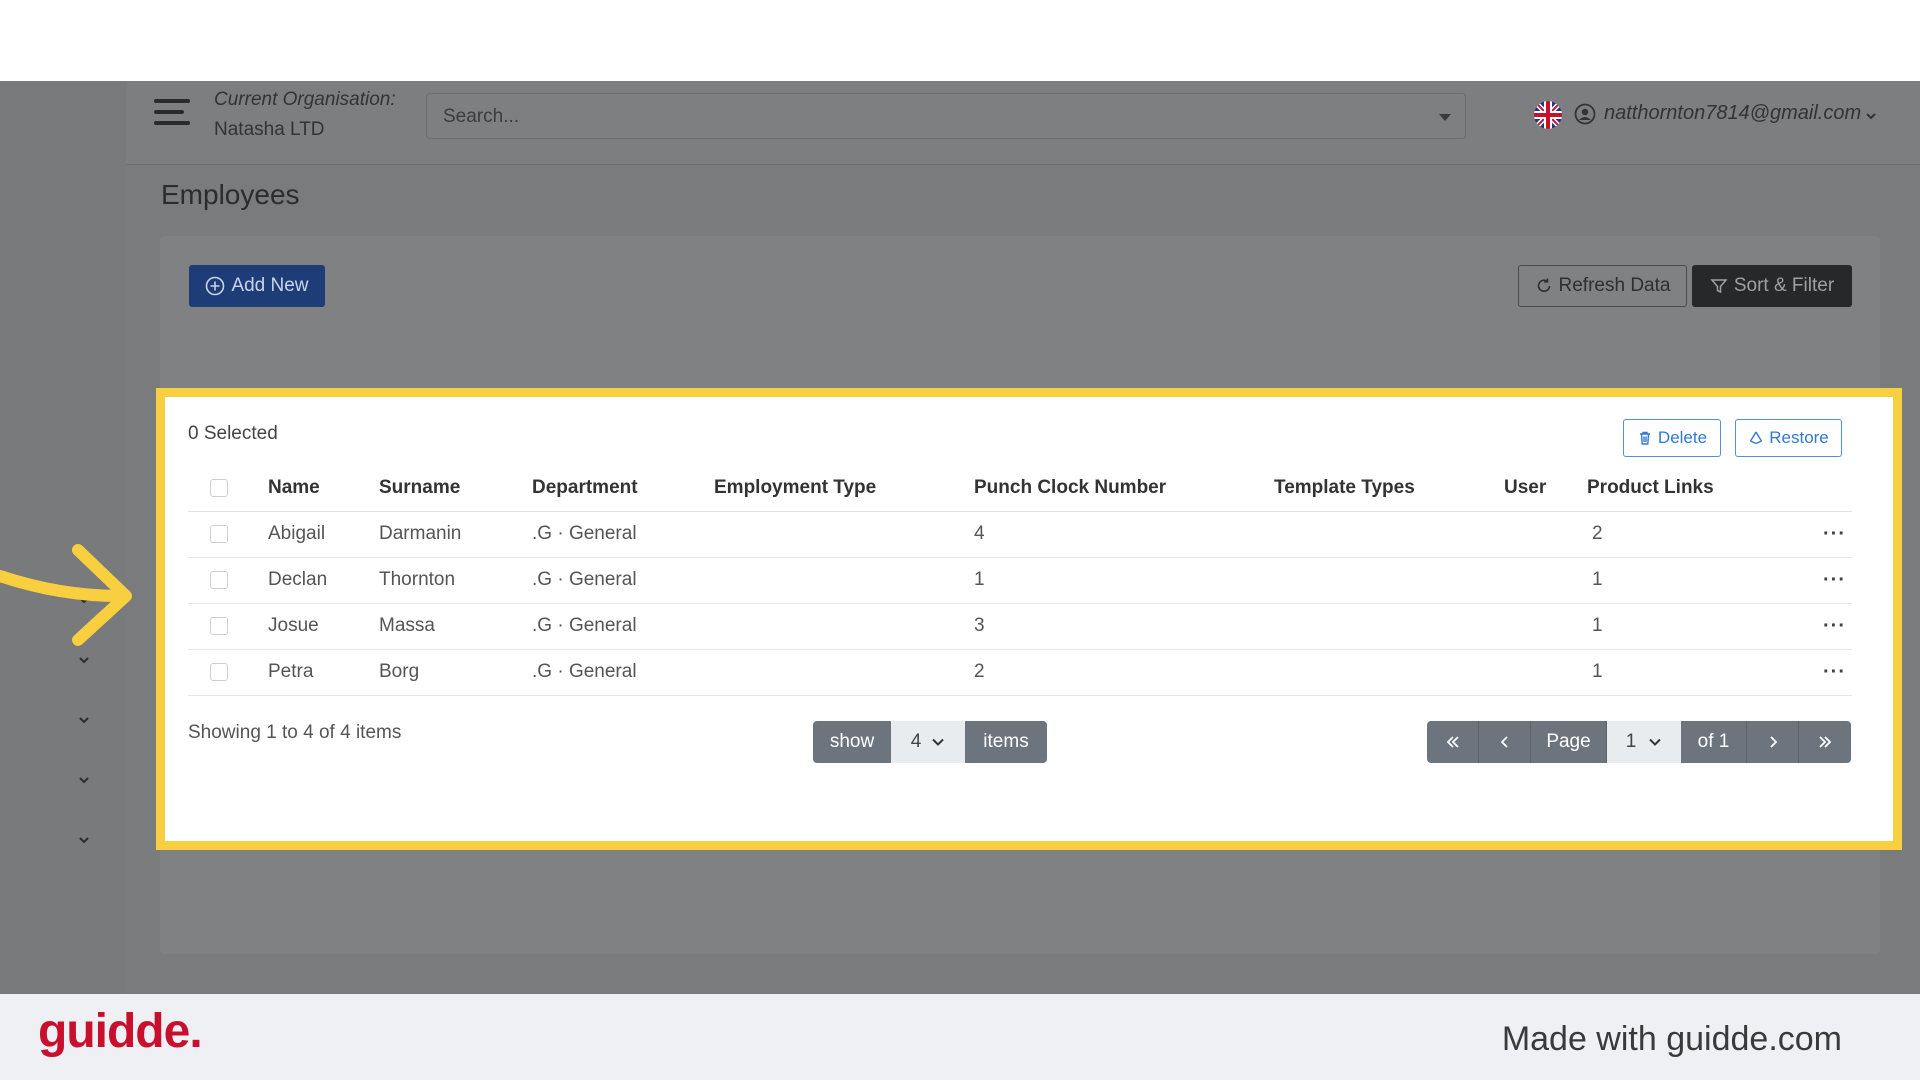 The image size is (1920, 1080). Describe the element at coordinates (1543, 285) in the screenshot. I see `refresh-icon` at that location.